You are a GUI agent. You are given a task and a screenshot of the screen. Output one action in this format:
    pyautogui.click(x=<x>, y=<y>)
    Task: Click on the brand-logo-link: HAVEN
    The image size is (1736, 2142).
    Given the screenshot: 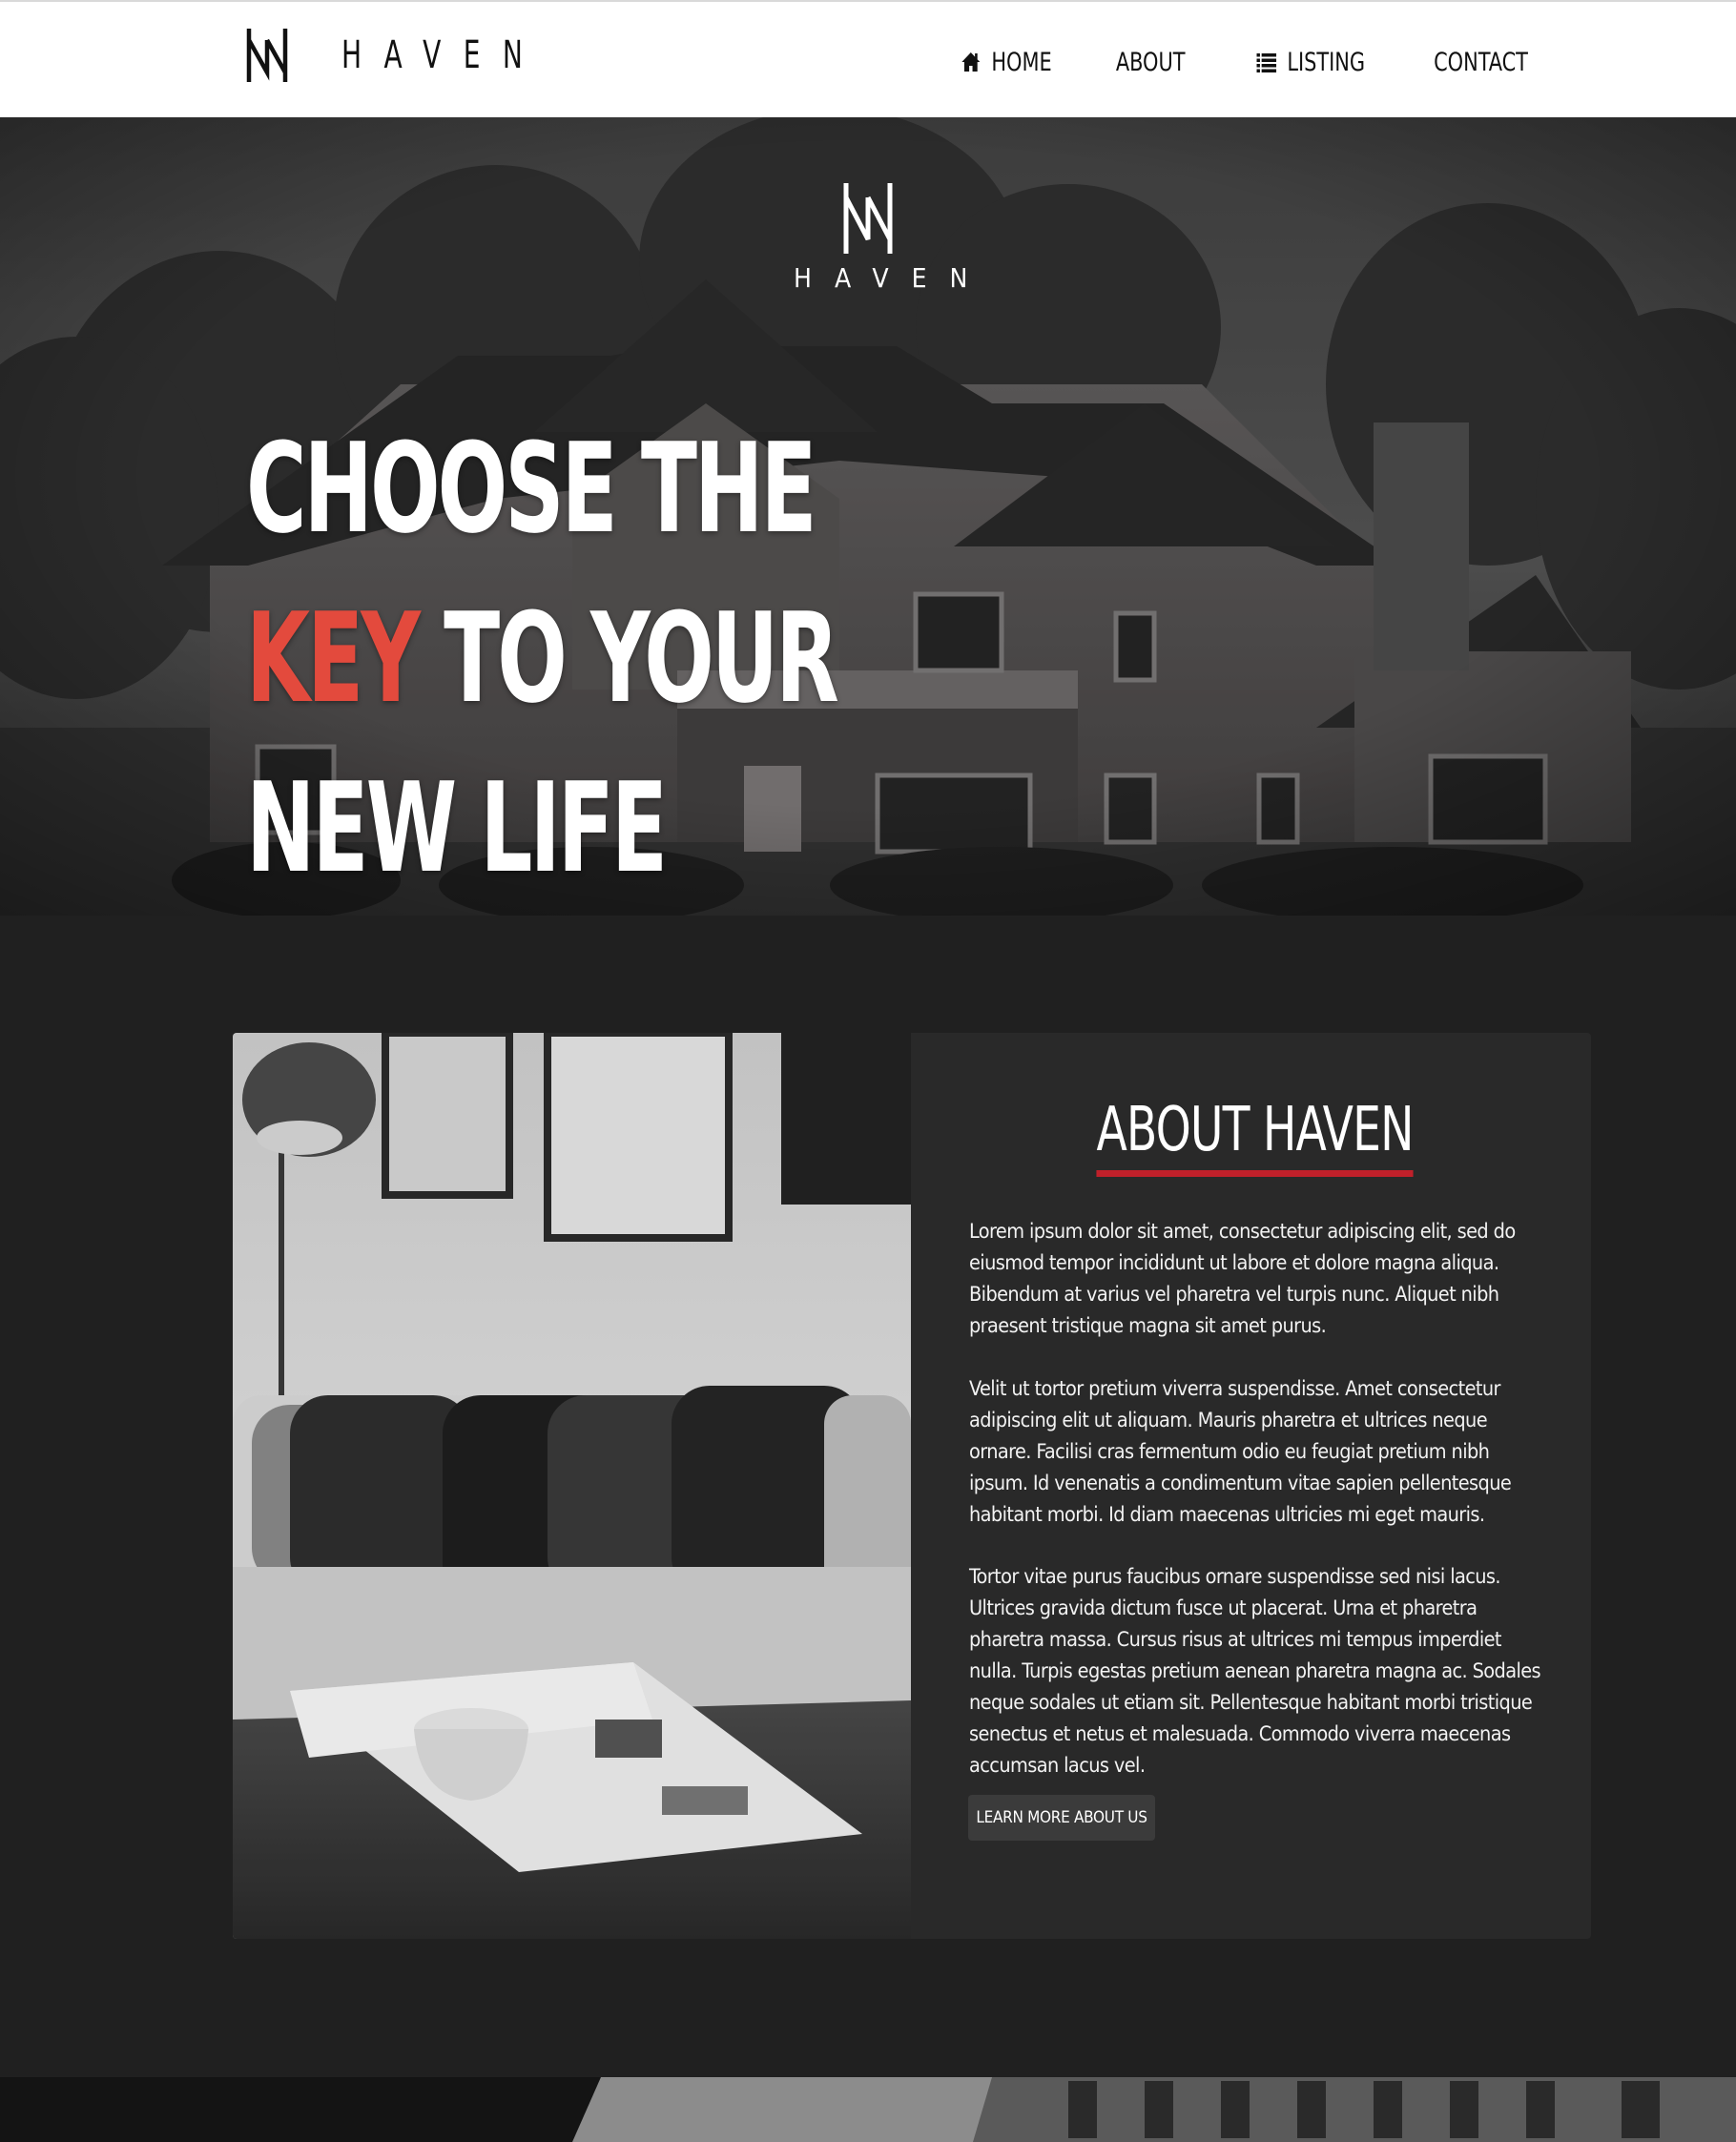 What is the action you would take?
    pyautogui.click(x=424, y=55)
    